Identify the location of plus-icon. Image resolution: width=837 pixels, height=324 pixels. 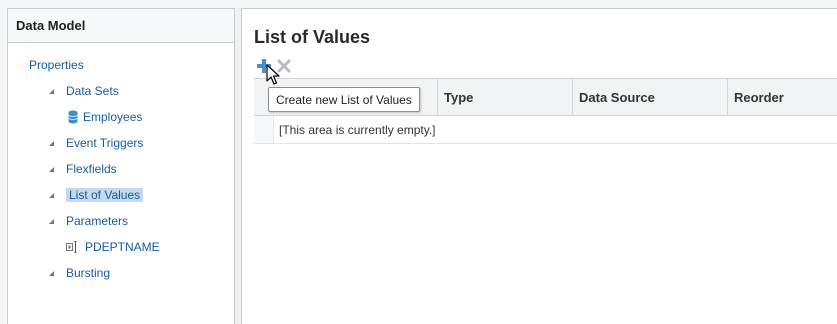
(264, 66).